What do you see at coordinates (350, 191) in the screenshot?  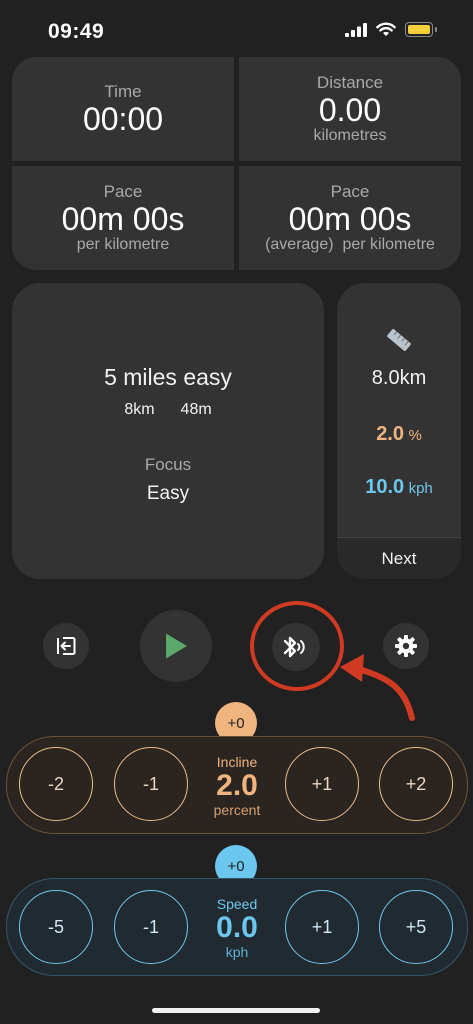 I see `stat-pace-average-label: Pace` at bounding box center [350, 191].